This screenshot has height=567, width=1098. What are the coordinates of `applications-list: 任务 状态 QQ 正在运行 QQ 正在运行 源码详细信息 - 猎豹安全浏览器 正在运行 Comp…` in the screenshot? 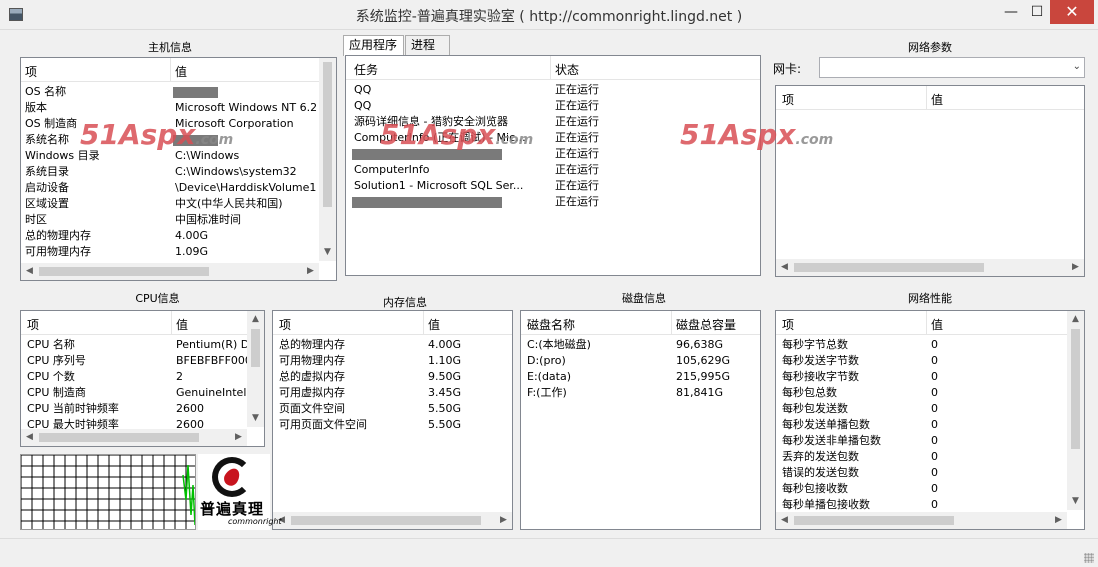 It's located at (553, 165).